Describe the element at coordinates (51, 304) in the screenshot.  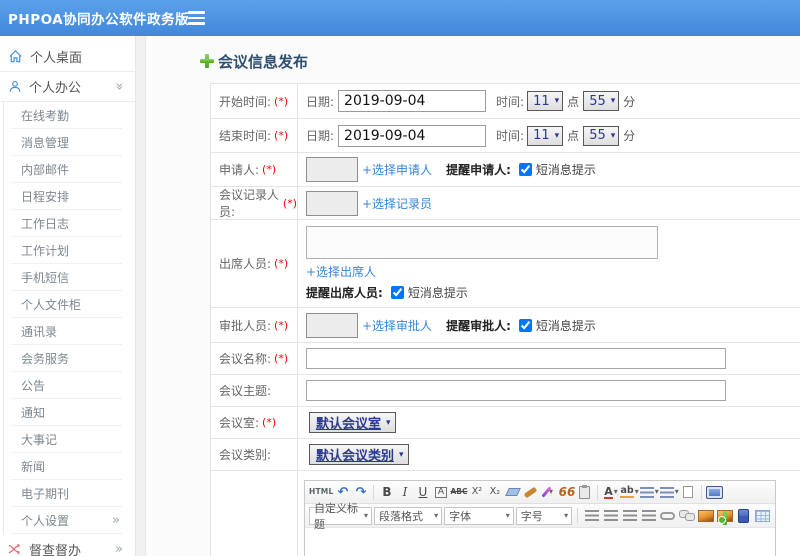
I see `sidebar-item-label: 个人文件柜` at that location.